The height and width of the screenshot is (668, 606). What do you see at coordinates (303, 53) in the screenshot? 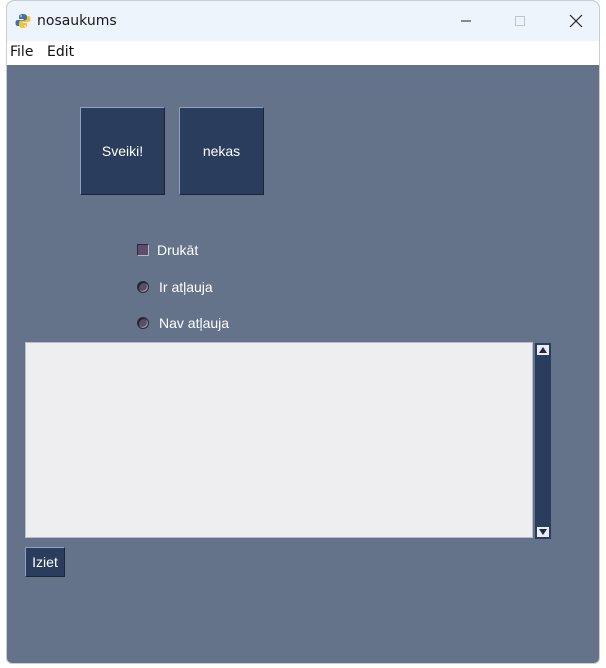
I see `menu-bar: File Edit` at bounding box center [303, 53].